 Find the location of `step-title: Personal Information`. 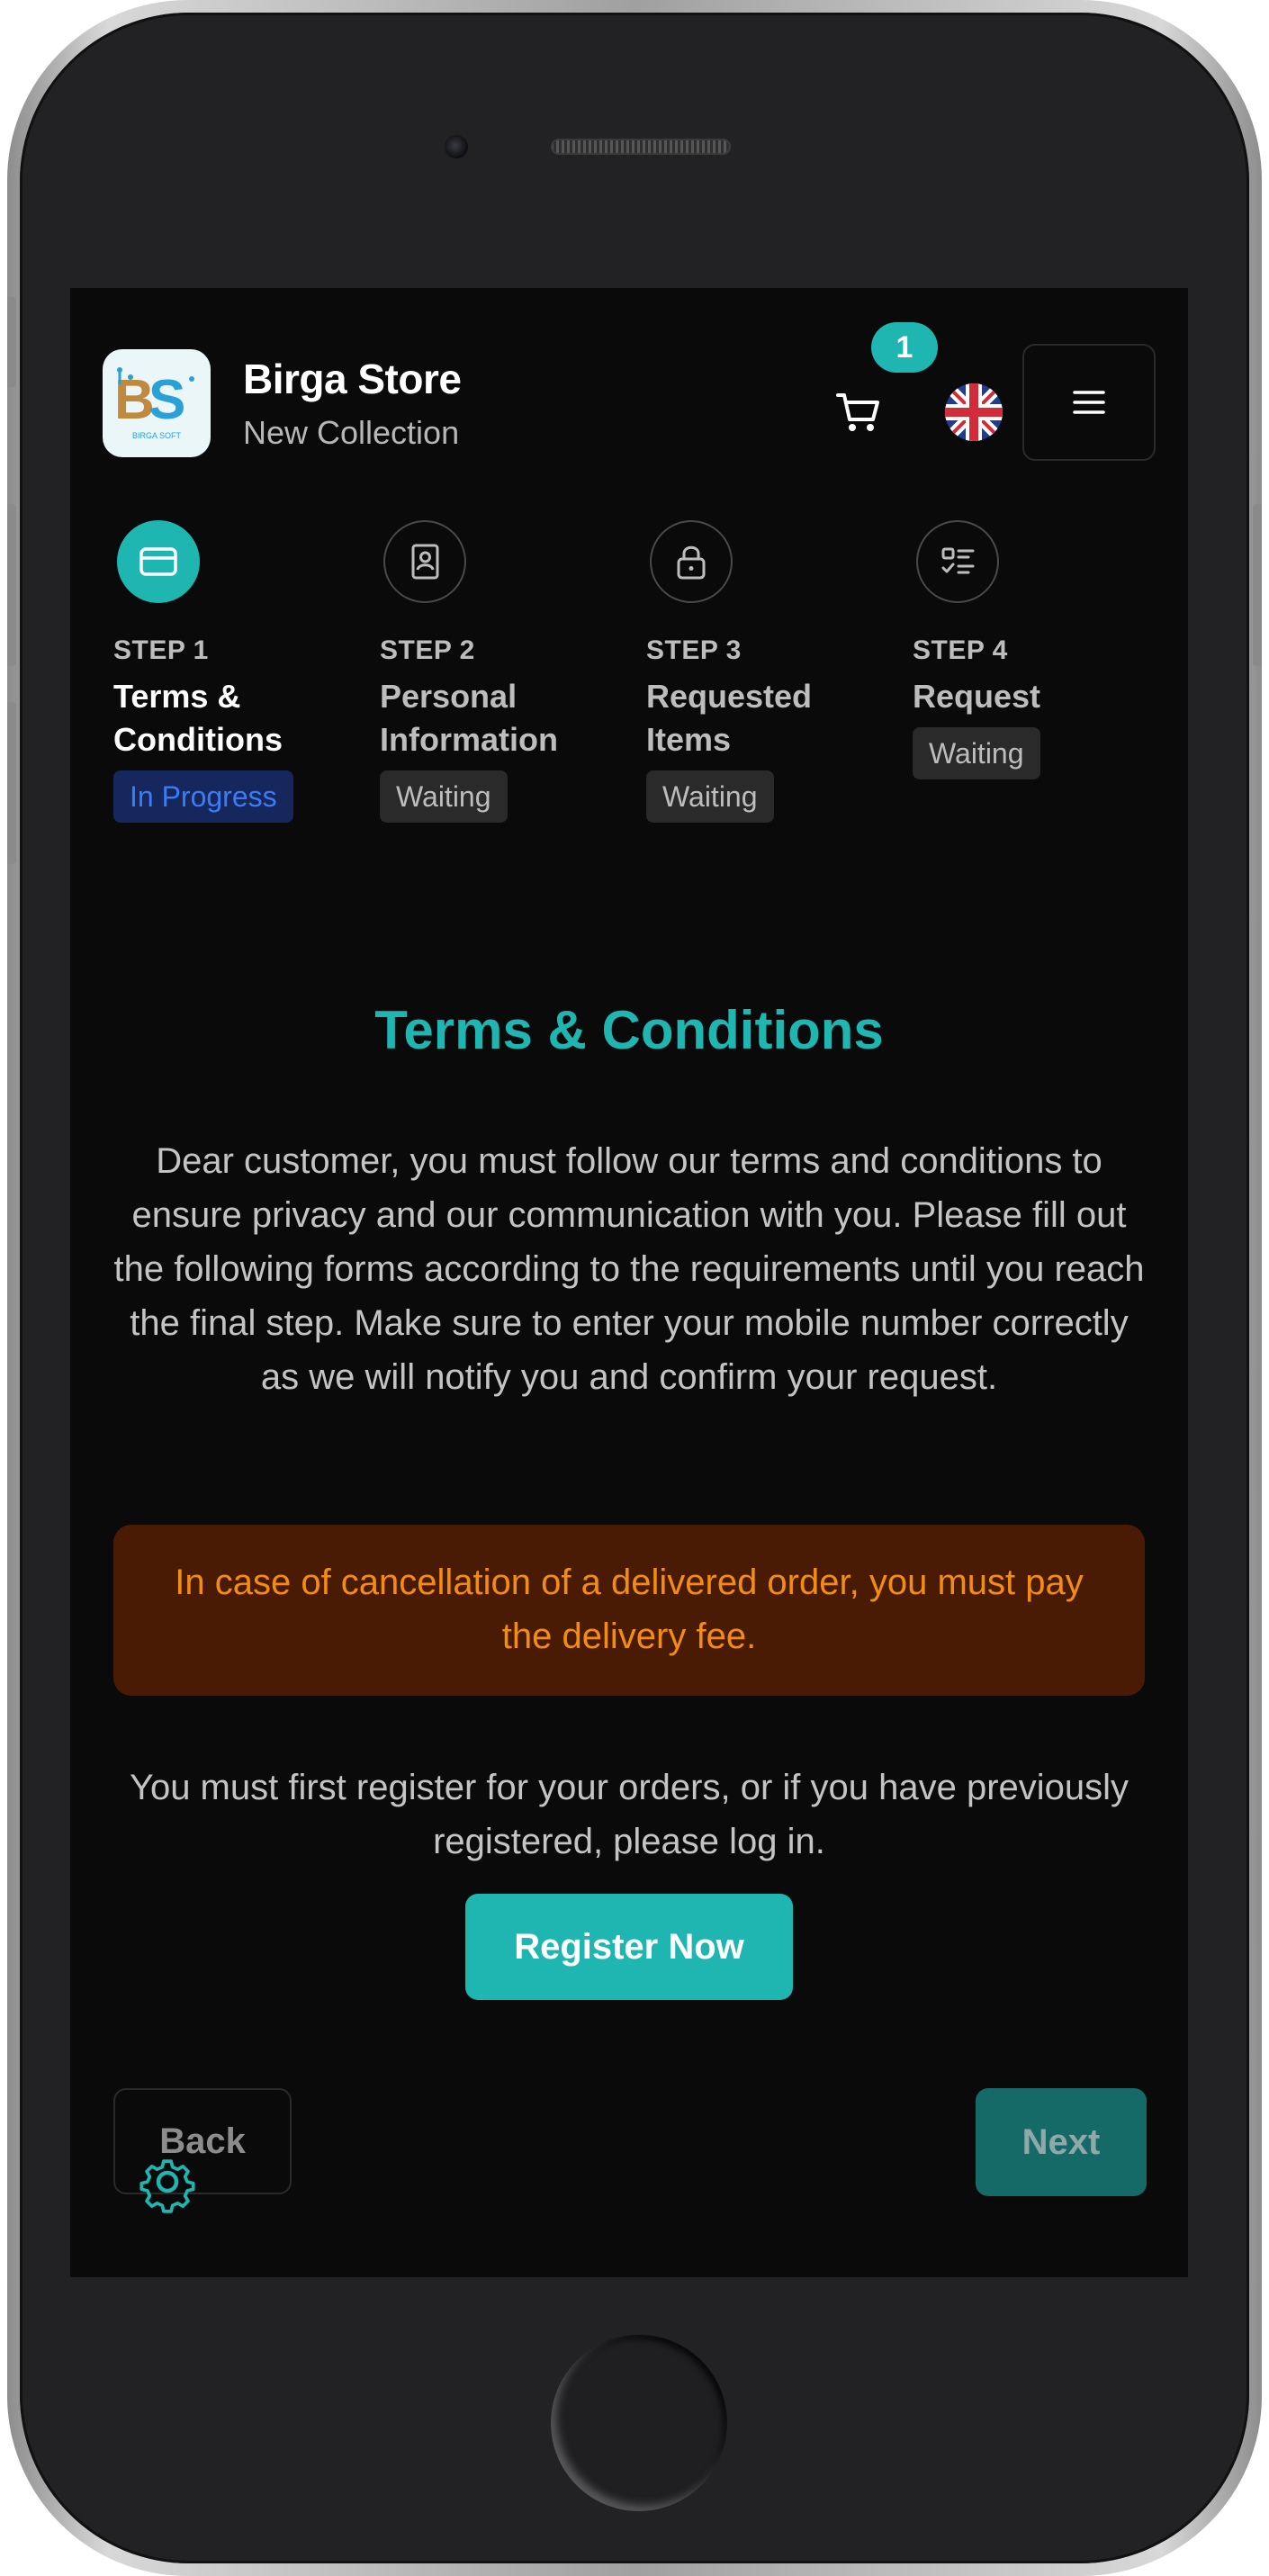

step-title: Personal Information is located at coordinates (469, 718).